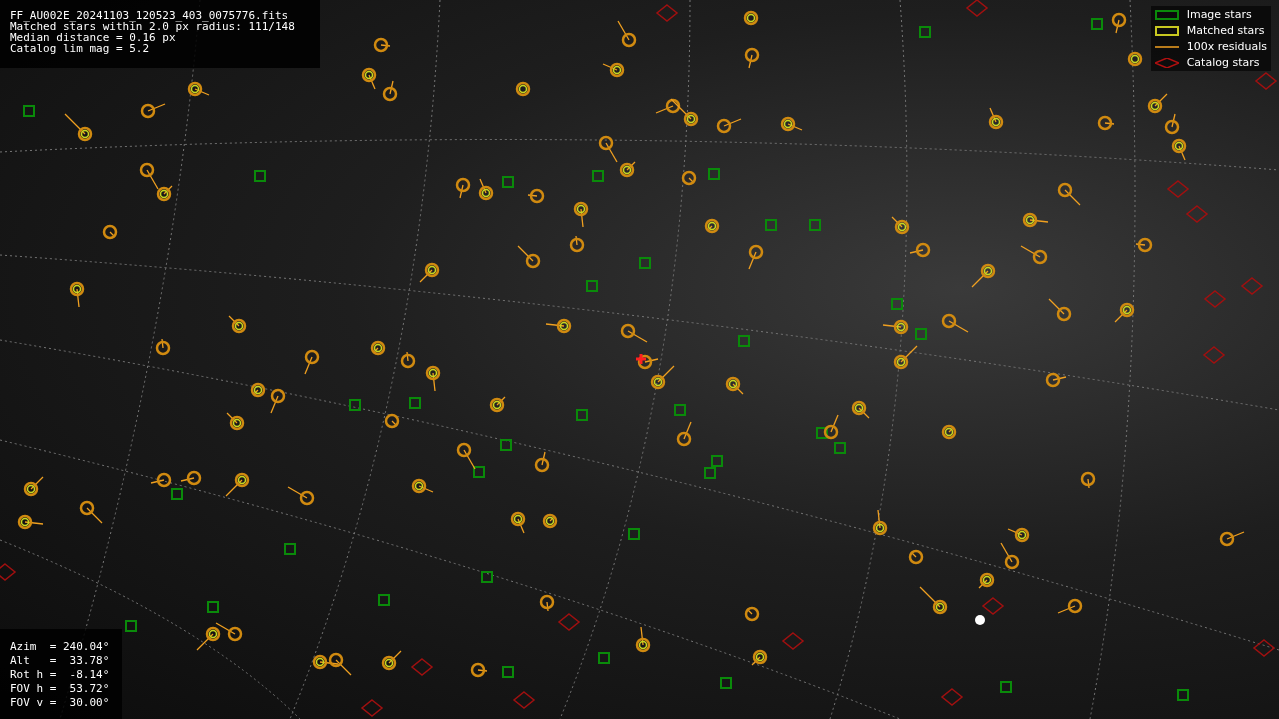 This screenshot has height=719, width=1279. Describe the element at coordinates (60, 660) in the screenshot. I see `pointing-line: Alt = 33.78°` at that location.